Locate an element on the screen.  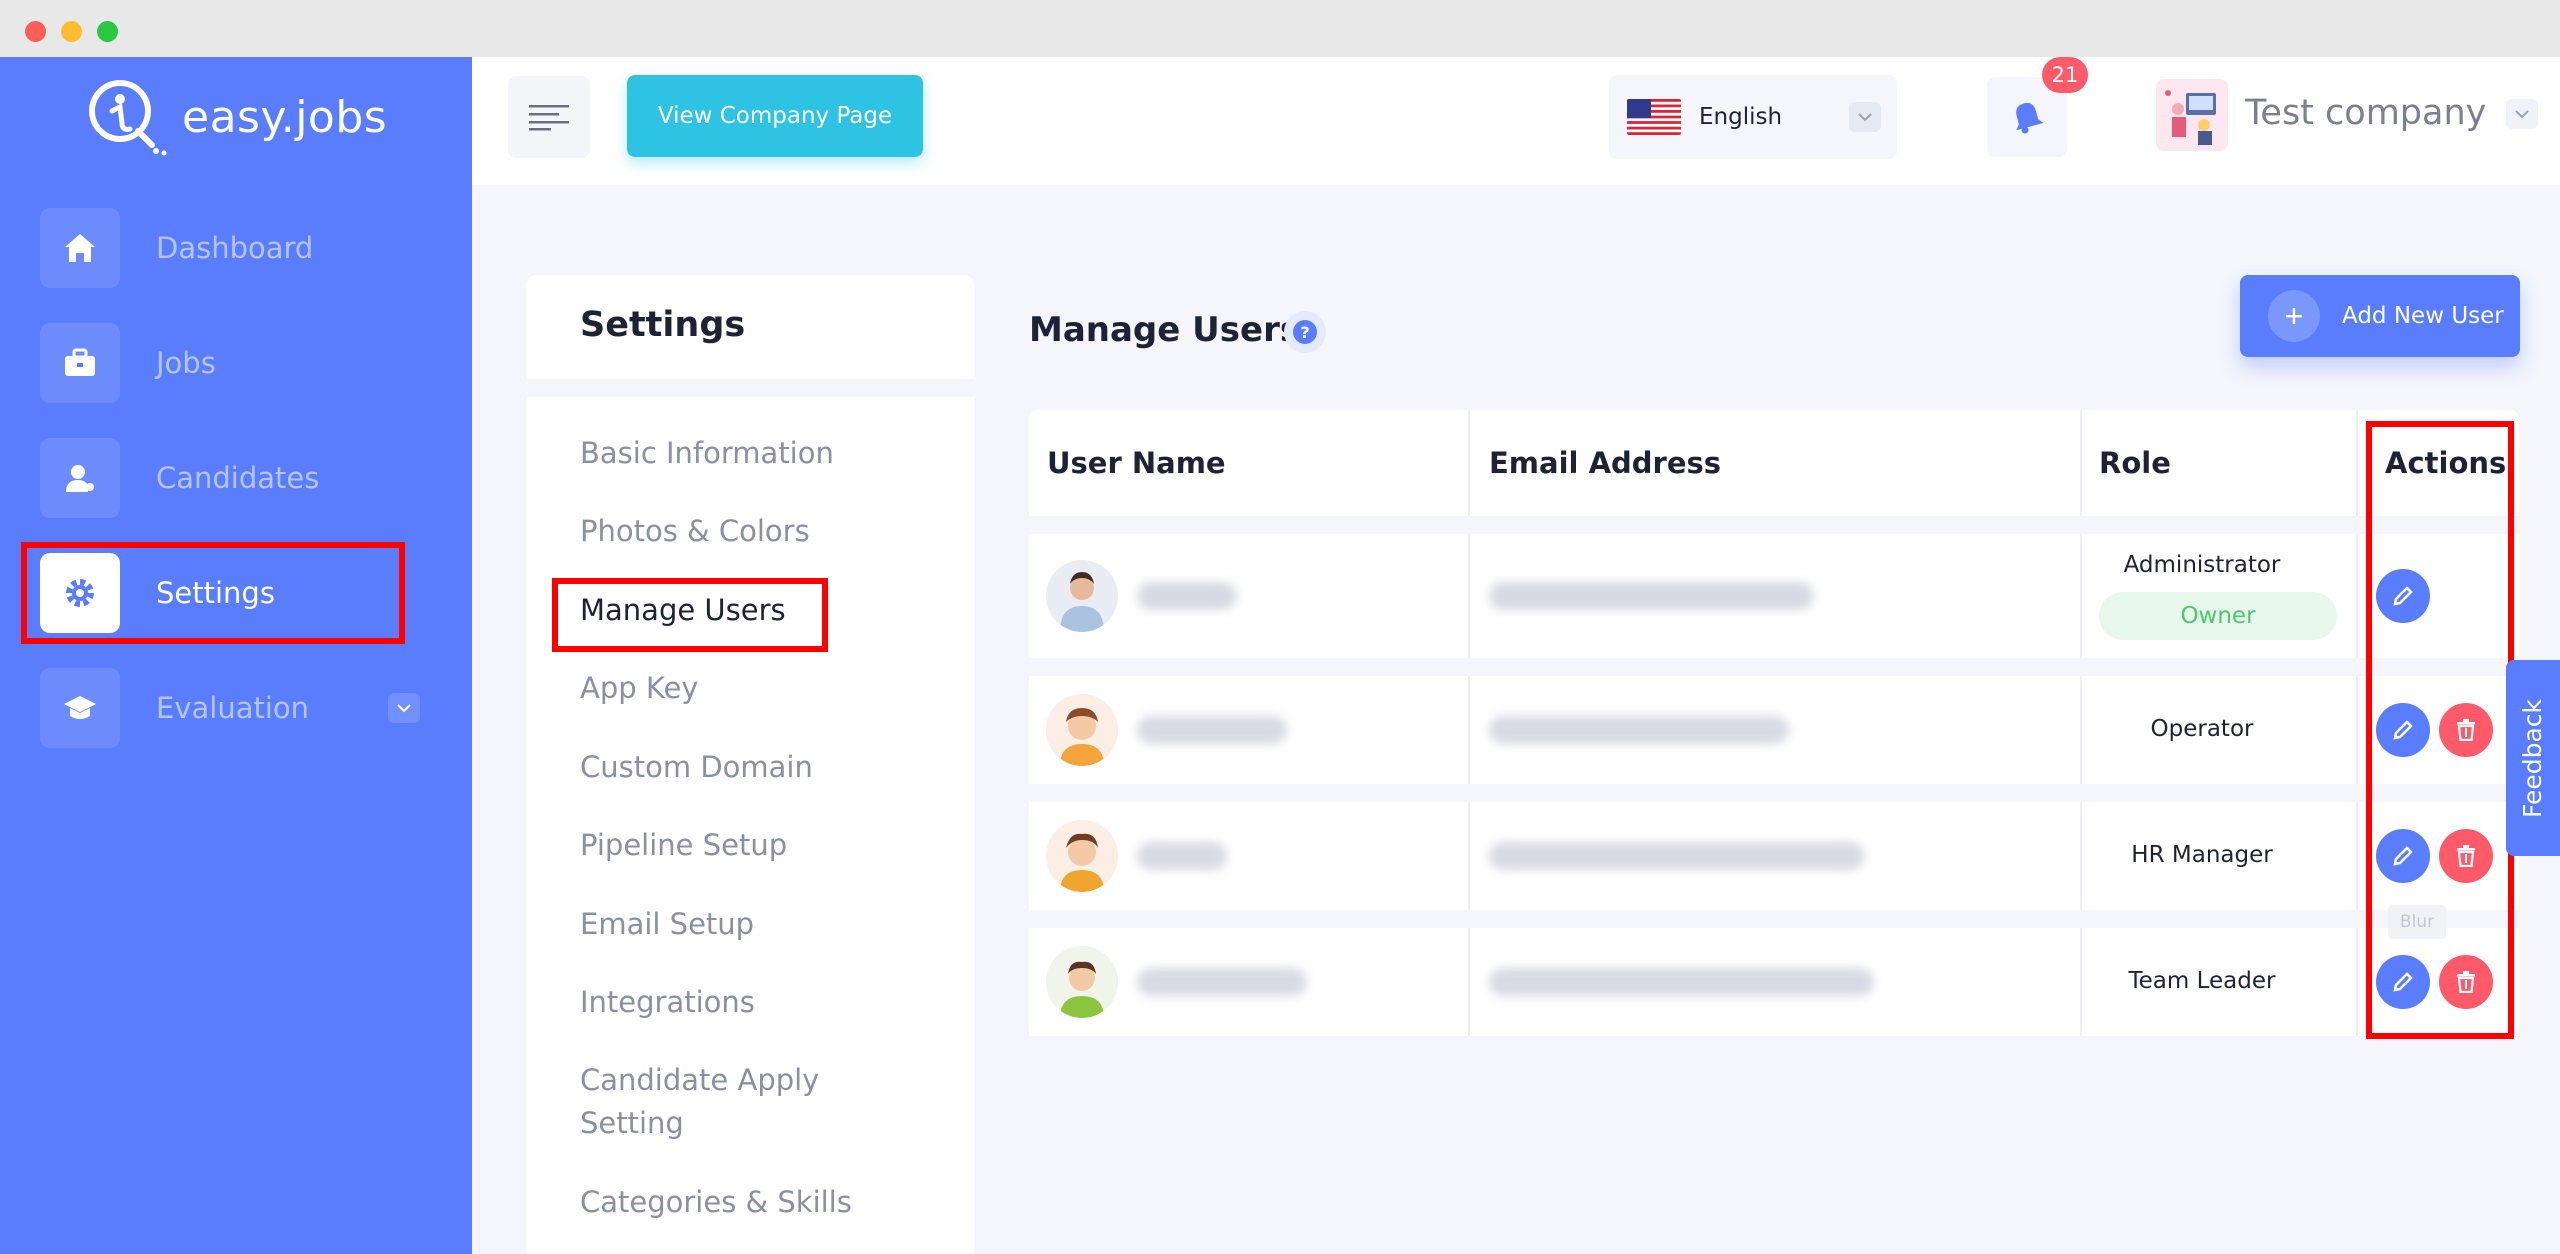
home-icon is located at coordinates (80, 248).